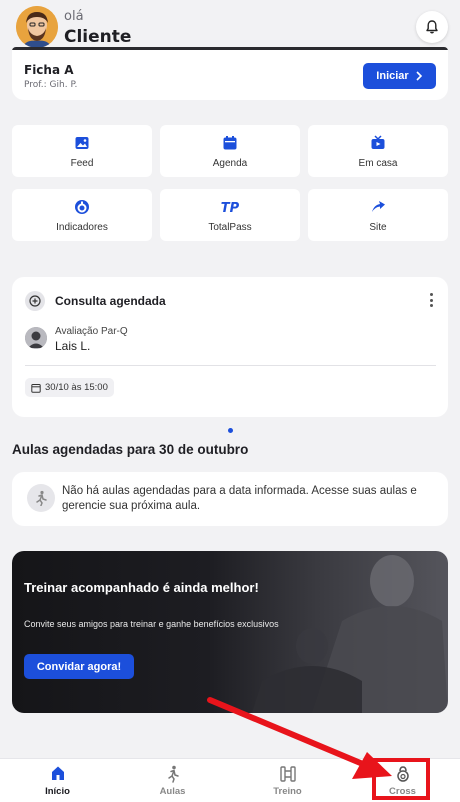 This screenshot has height=802, width=460. I want to click on ficha-card: Ficha A Prof.: Gih. P. Iniciar, so click(230, 75).